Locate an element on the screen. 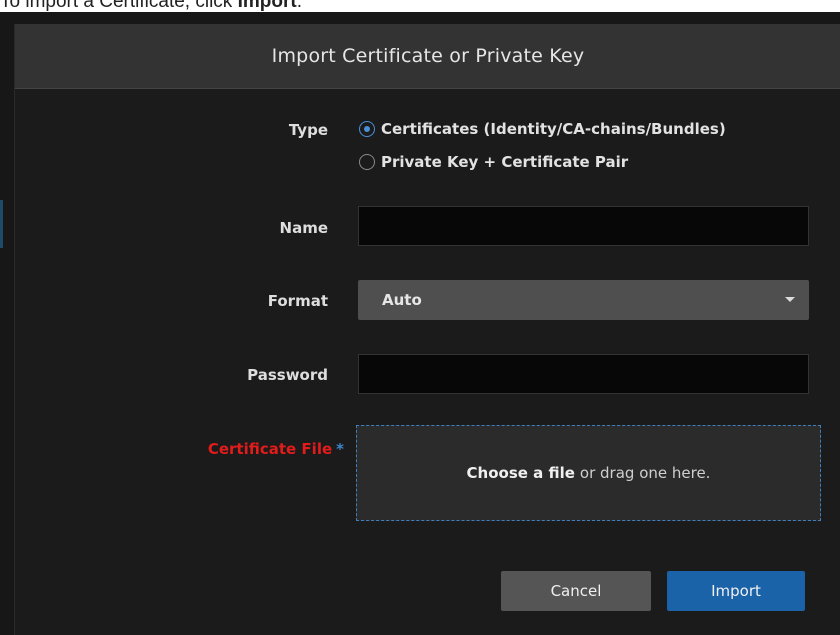 The height and width of the screenshot is (635, 840). chevron-down-icon is located at coordinates (790, 299).